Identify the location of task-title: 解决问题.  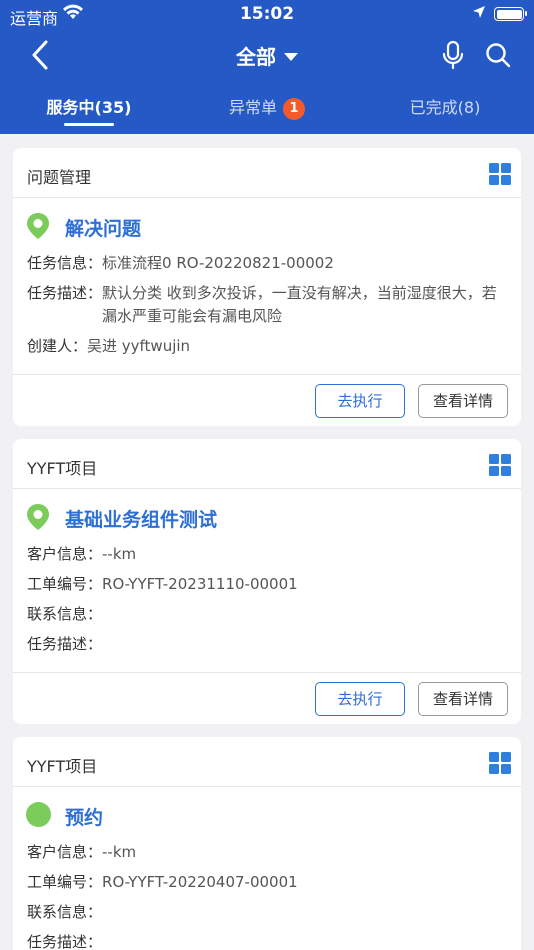
(103, 227).